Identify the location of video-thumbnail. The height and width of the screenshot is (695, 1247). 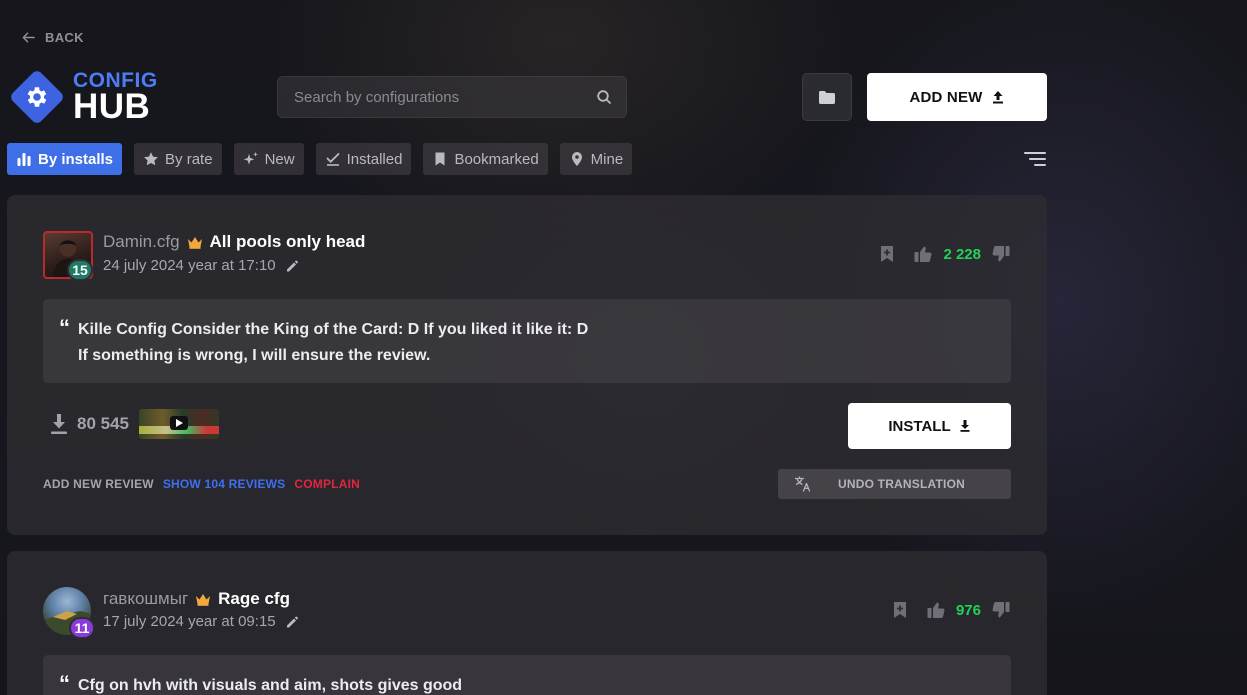
(179, 424).